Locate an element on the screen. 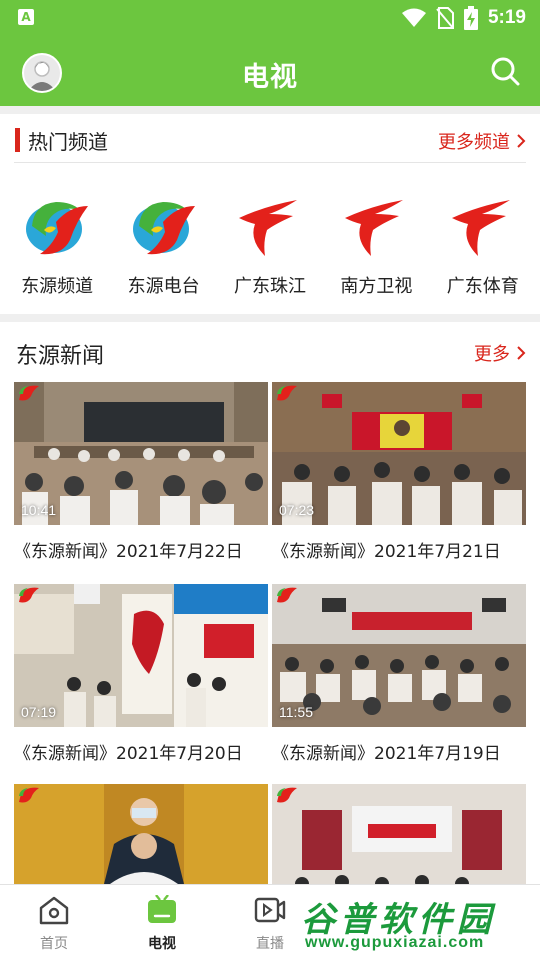 This screenshot has width=540, height=960. news-card: 07:19 《东源新闻》2021年7月20日 is located at coordinates (141, 674).